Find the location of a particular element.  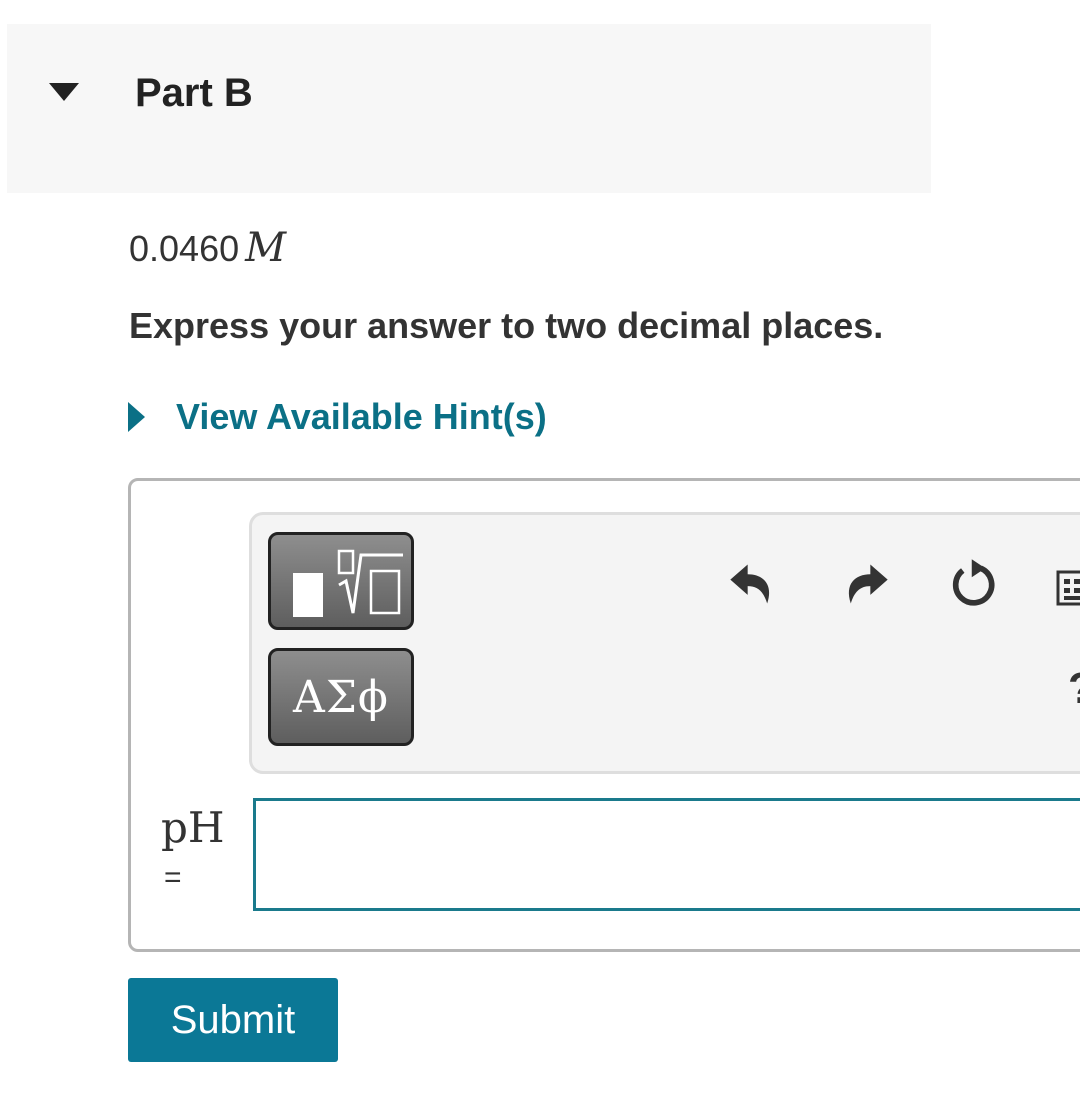

templates-icon is located at coordinates (348, 583).